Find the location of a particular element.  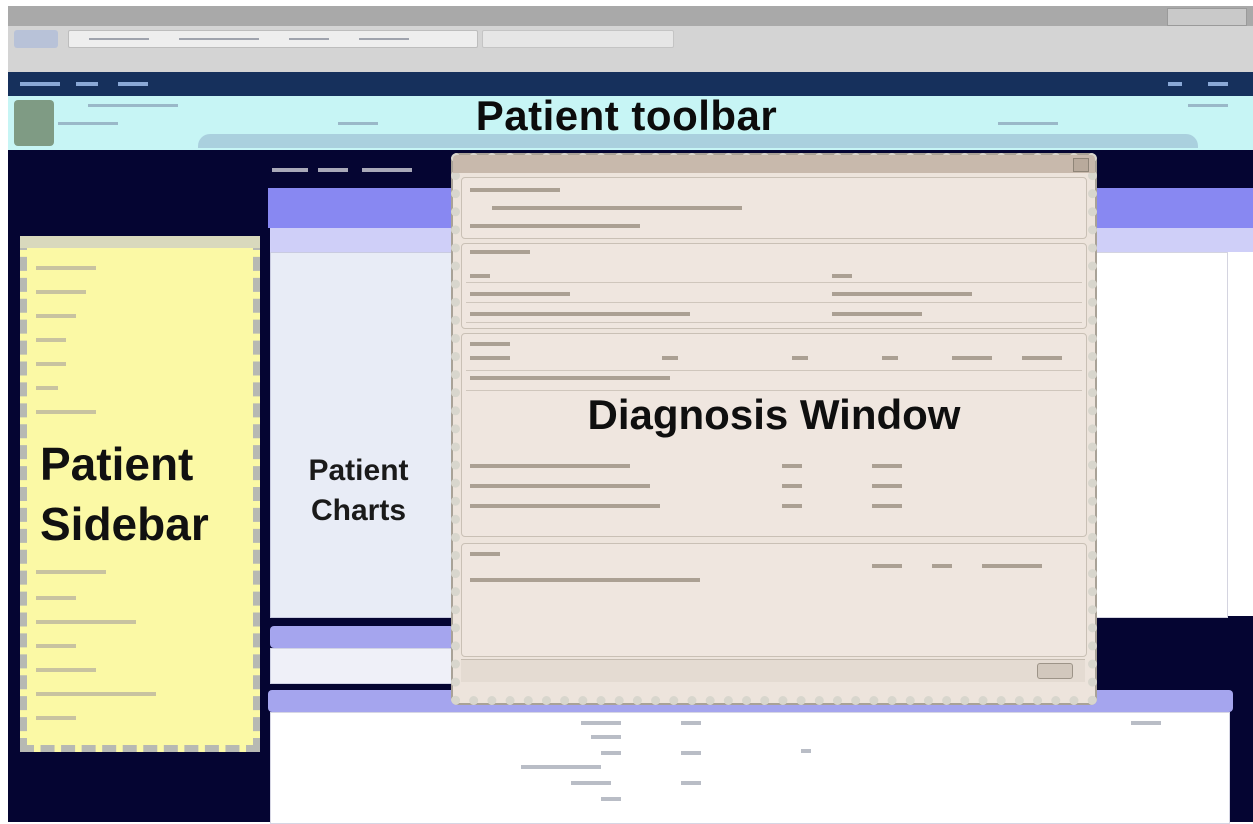

right-panel is located at coordinates (1161, 435).